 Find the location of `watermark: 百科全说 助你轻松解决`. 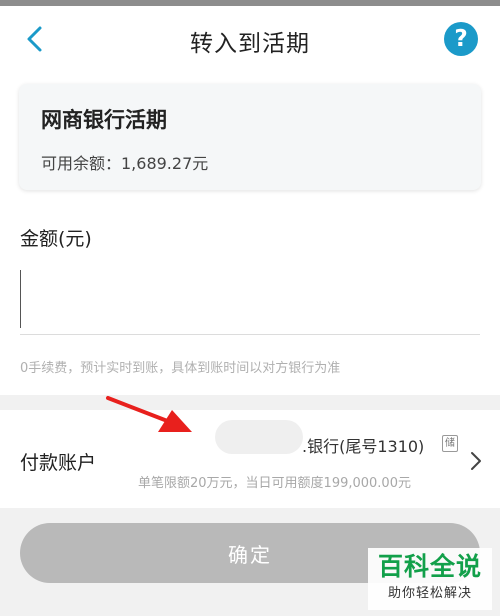

watermark: 百科全说 助你轻松解决 is located at coordinates (430, 579).